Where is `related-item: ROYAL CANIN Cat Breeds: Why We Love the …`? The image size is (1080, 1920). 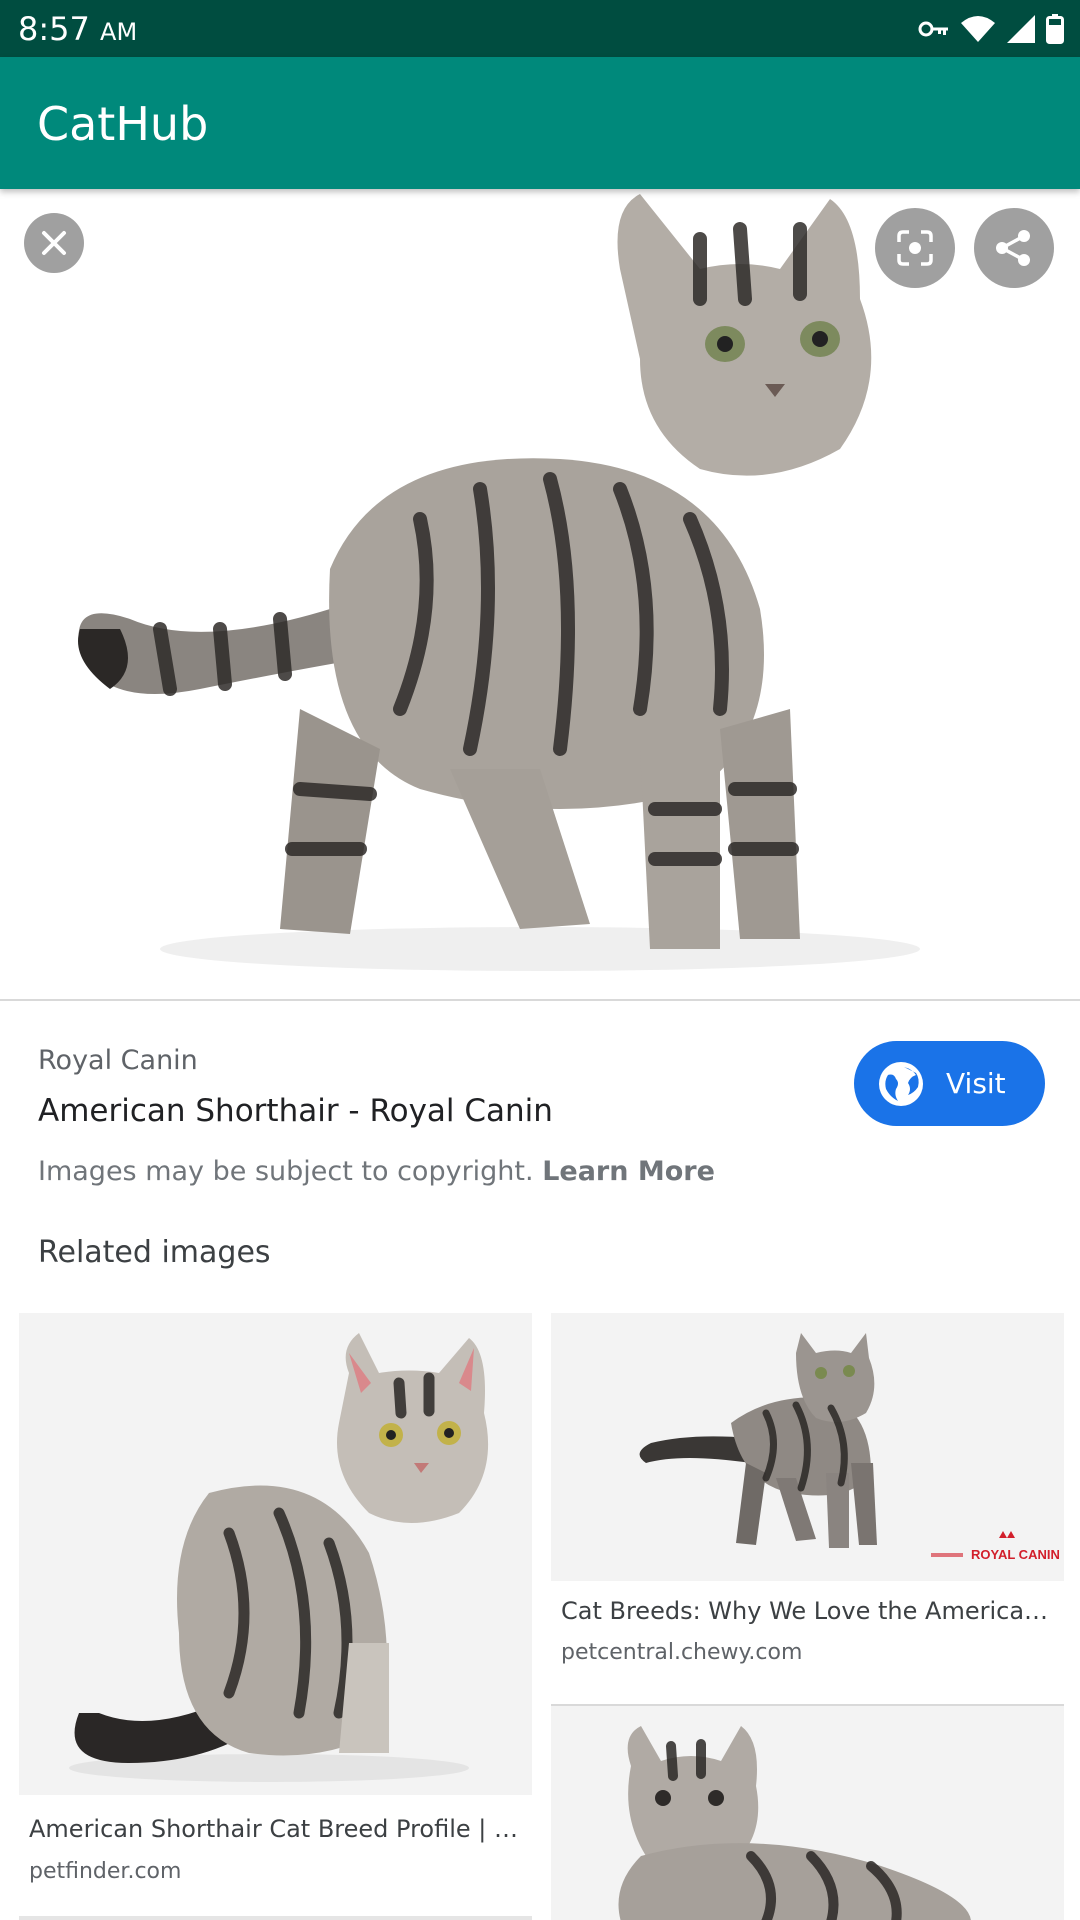 related-item: ROYAL CANIN Cat Breeds: Why We Love the … is located at coordinates (807, 1493).